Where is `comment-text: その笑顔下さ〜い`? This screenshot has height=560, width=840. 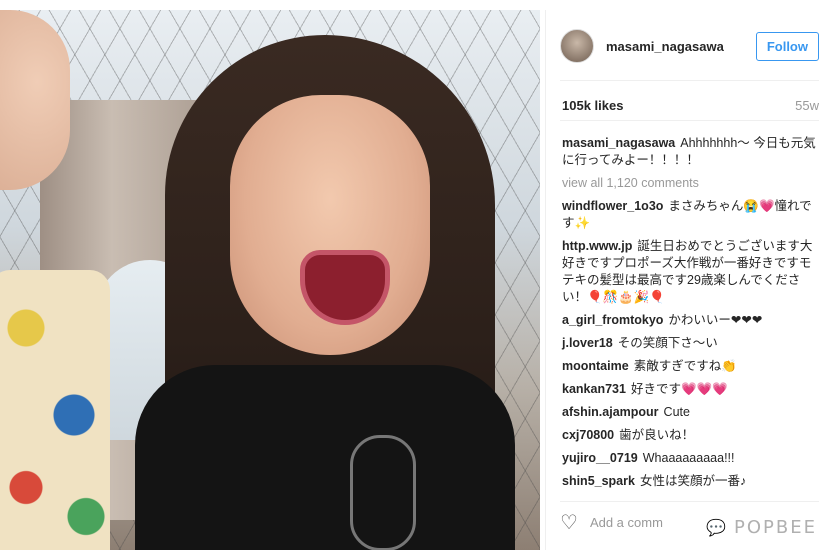
comment-text: その笑顔下さ〜い is located at coordinates (667, 343).